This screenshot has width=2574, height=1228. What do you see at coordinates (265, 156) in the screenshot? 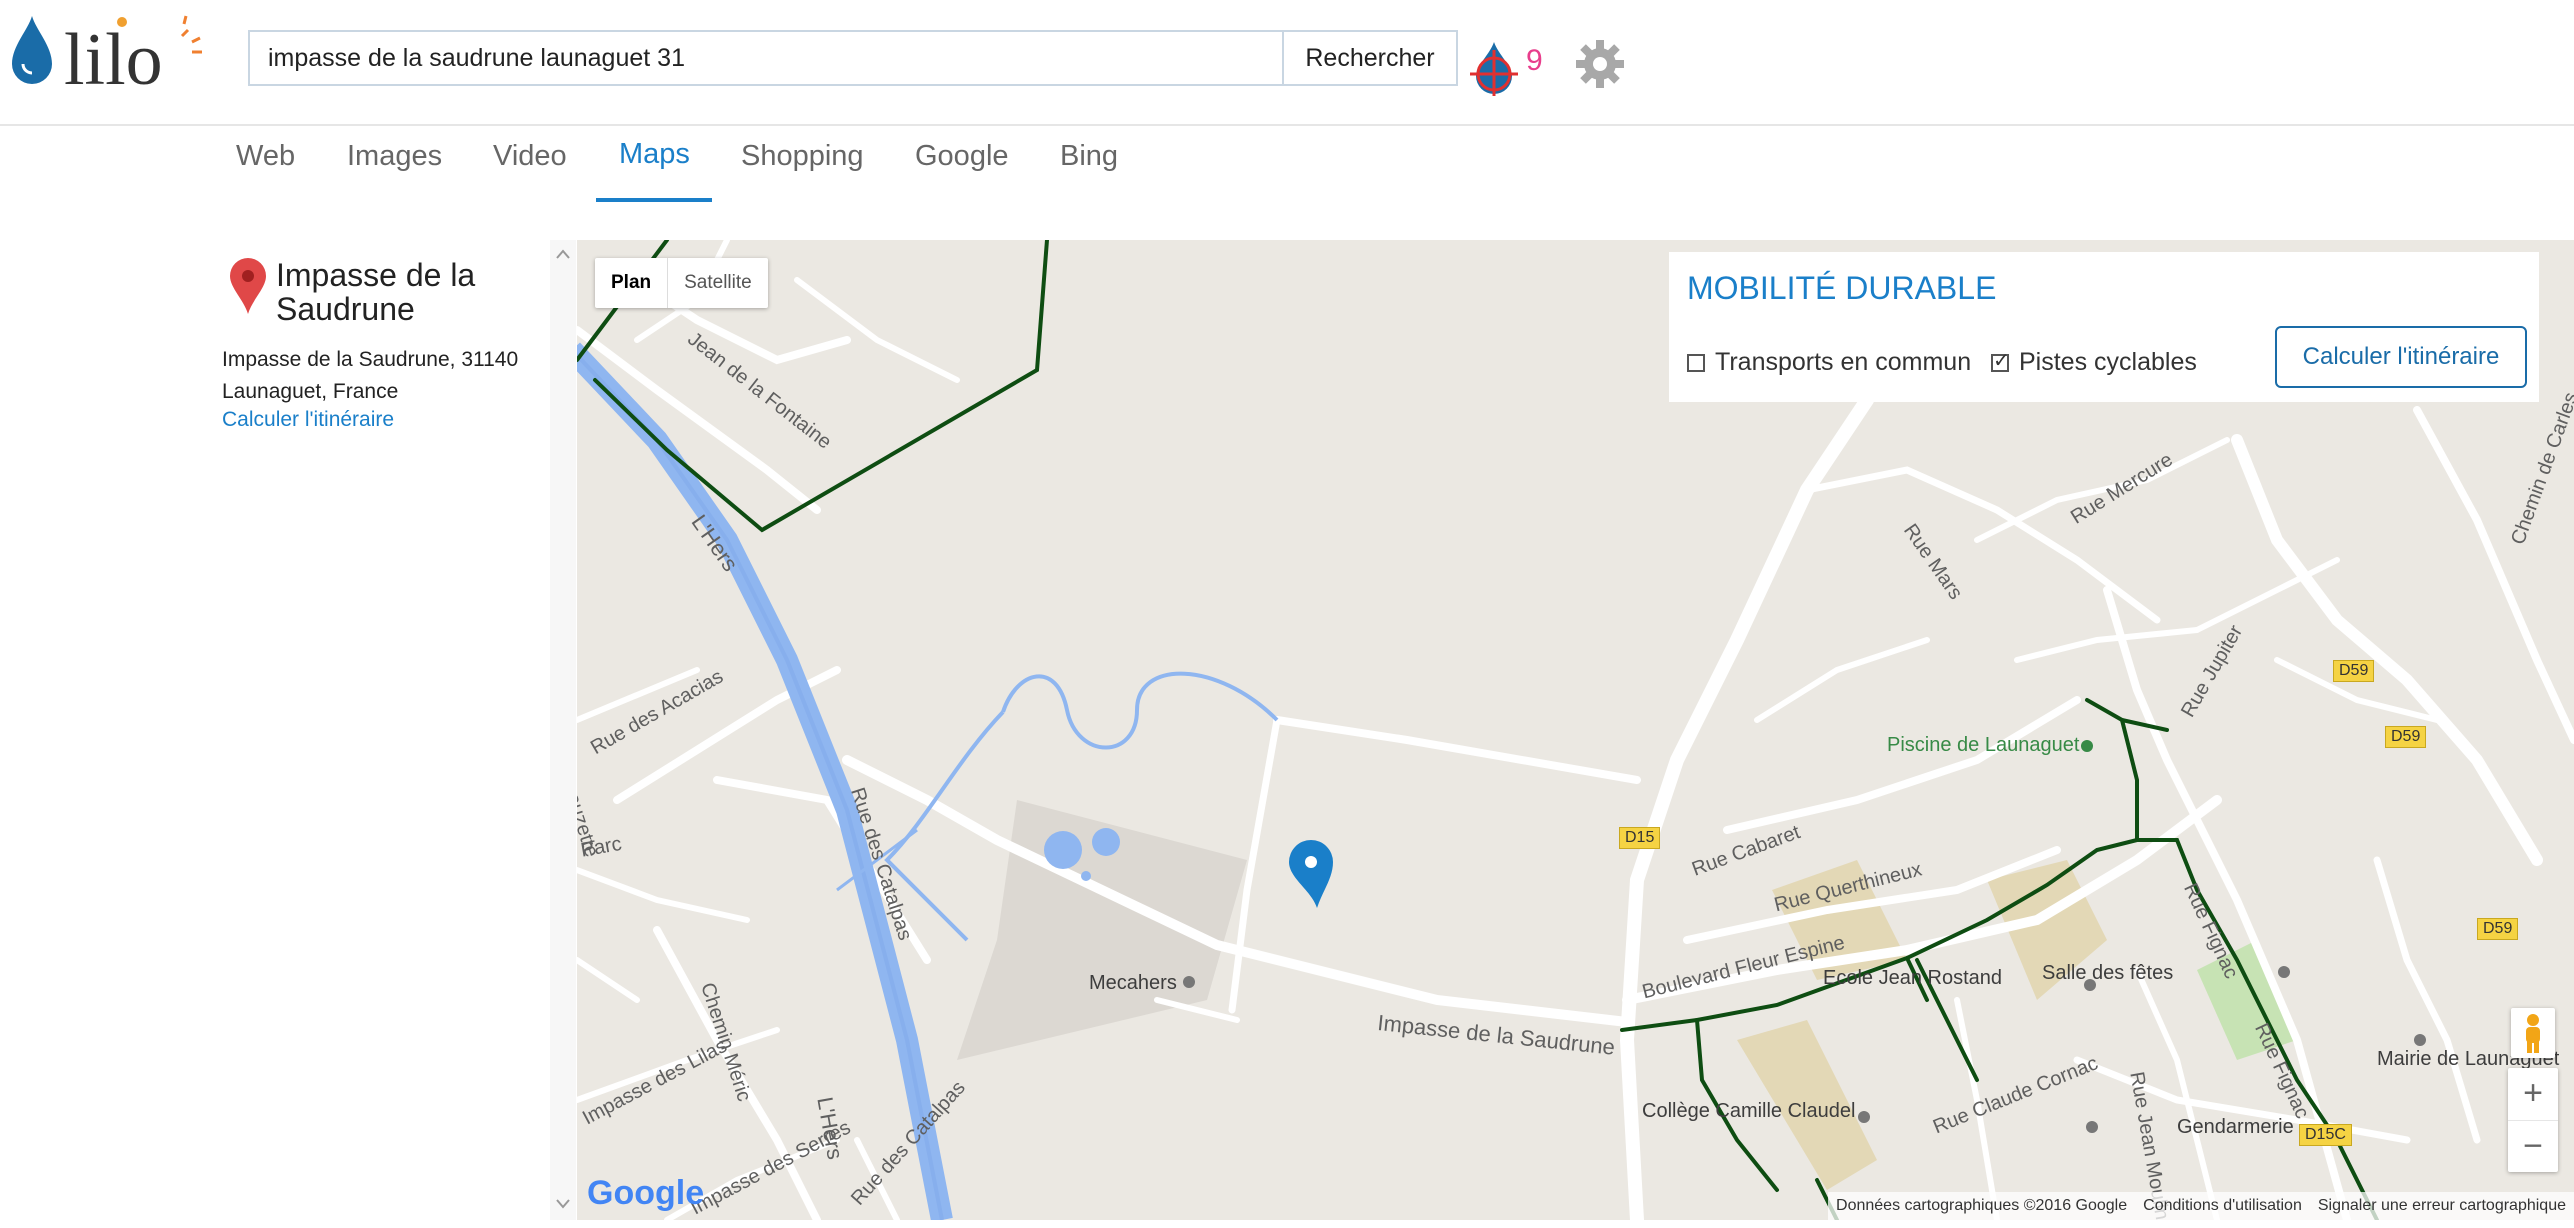
I see `tab-web: Web` at bounding box center [265, 156].